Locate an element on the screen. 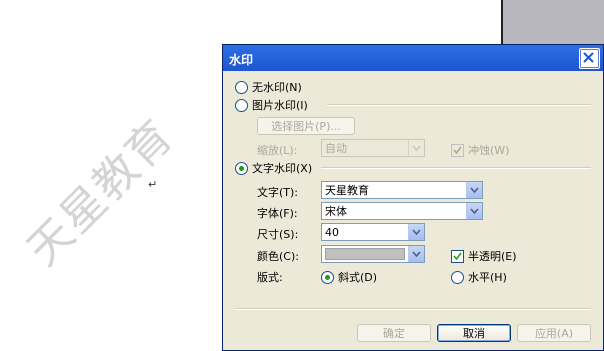  semi-transparent-label: 半透明(E) is located at coordinates (492, 256).